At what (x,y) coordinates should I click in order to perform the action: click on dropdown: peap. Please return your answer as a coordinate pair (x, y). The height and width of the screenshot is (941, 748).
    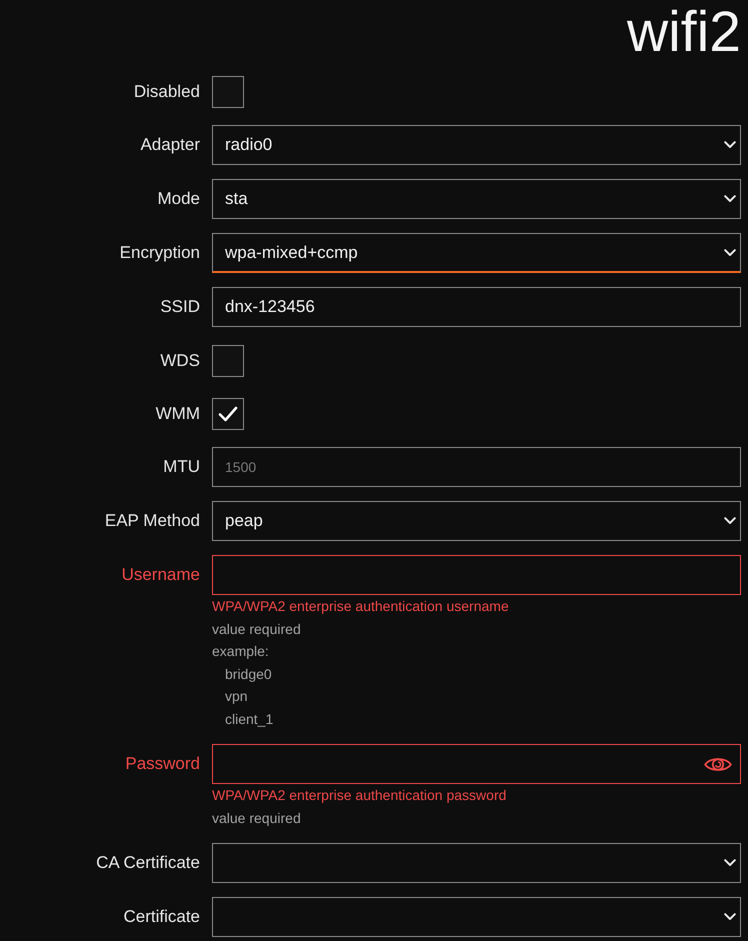
    Looking at the image, I should click on (476, 521).